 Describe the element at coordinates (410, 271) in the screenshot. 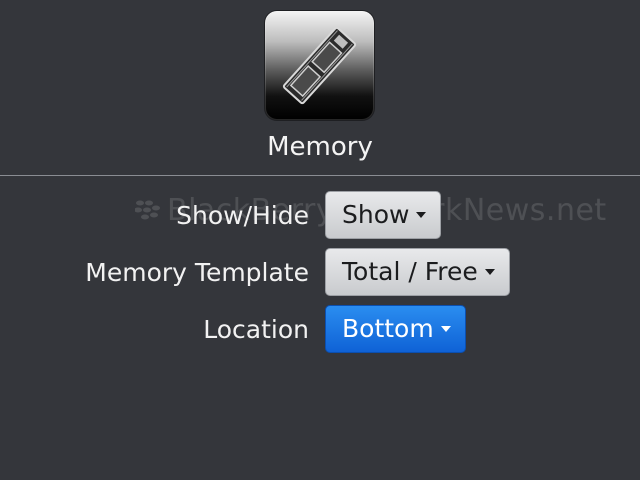

I see `memory-template-value: Total / Free` at that location.